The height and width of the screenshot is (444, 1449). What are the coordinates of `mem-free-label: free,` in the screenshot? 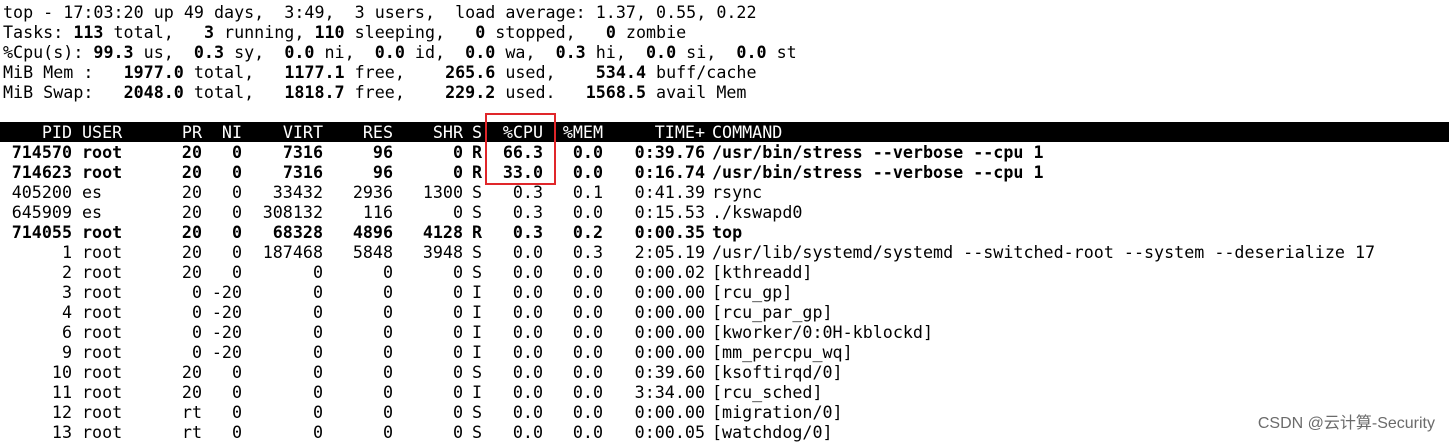 It's located at (395, 72).